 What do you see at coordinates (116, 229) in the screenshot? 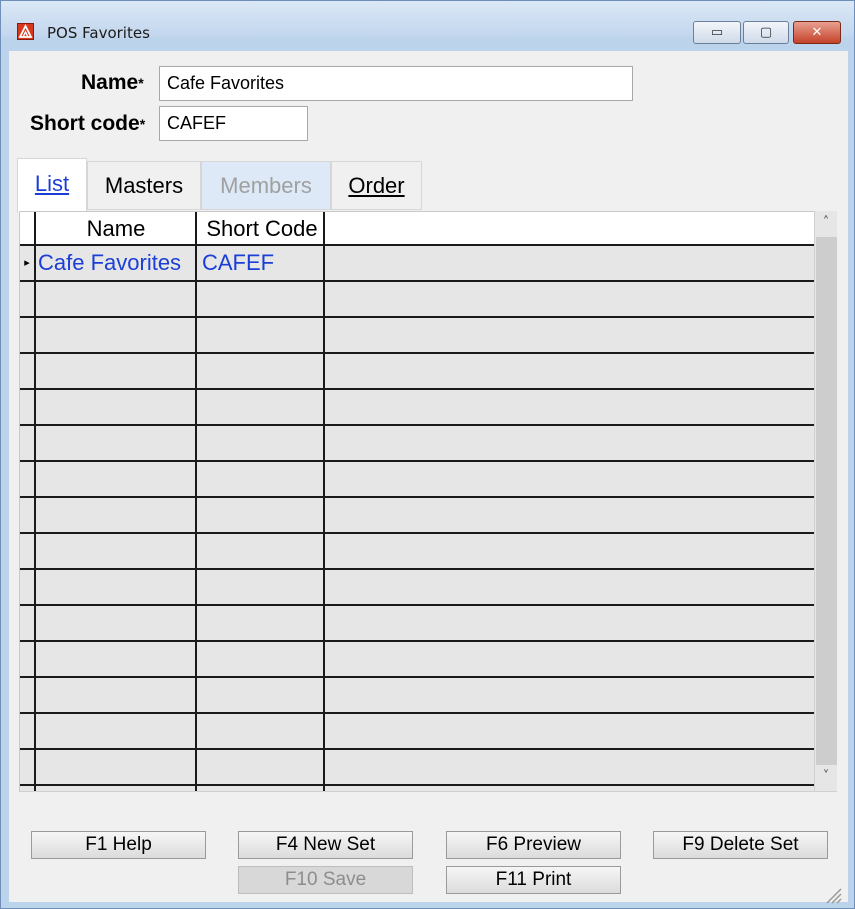
I see `column-header-name: Name` at bounding box center [116, 229].